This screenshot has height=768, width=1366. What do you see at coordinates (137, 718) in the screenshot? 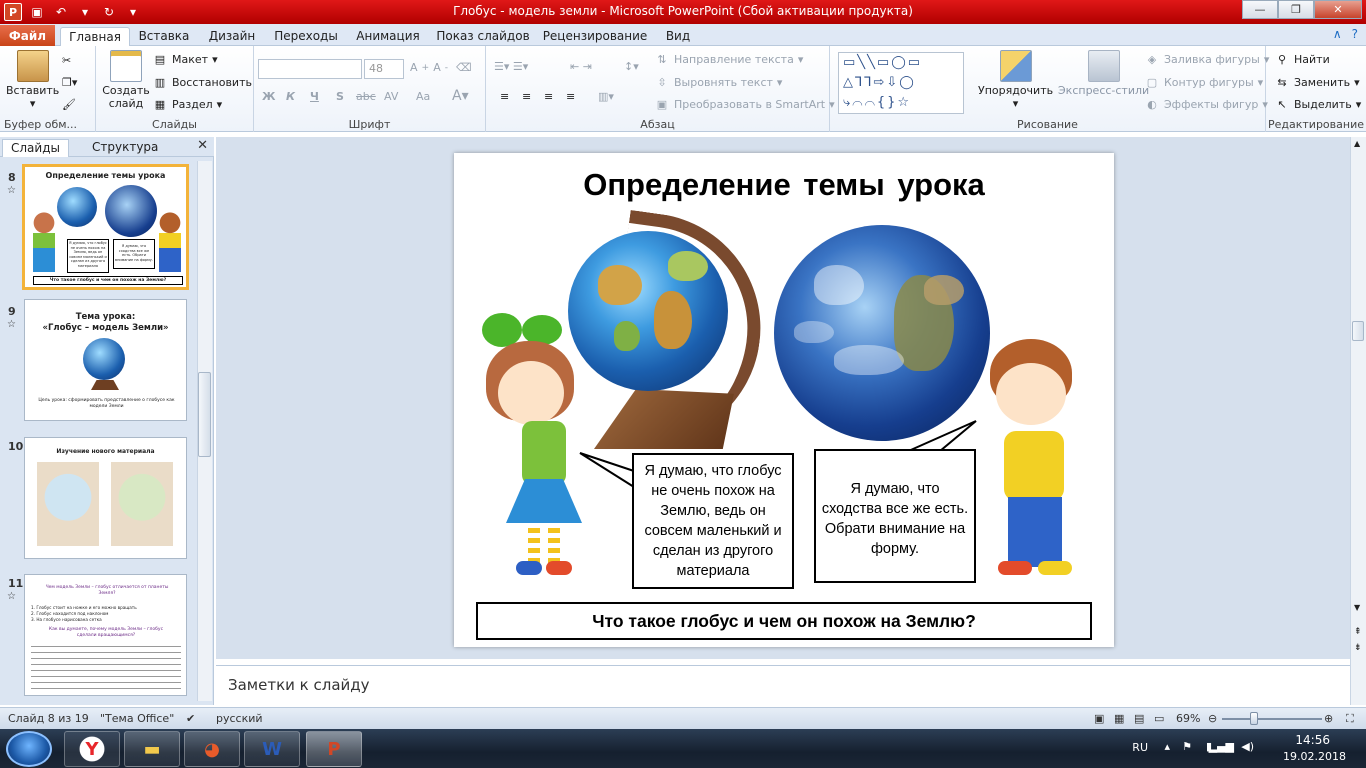
I see `theme-name: "Тема Office"` at bounding box center [137, 718].